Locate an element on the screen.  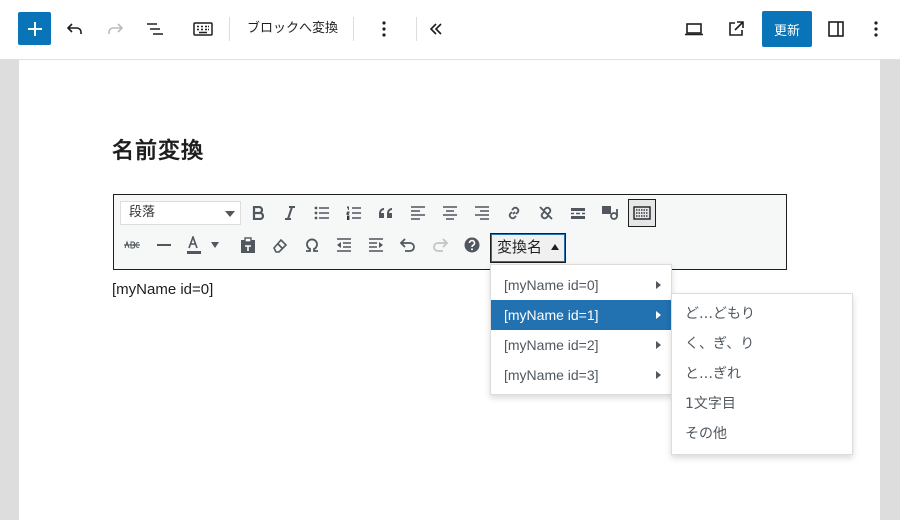
media-icon is located at coordinates (610, 213).